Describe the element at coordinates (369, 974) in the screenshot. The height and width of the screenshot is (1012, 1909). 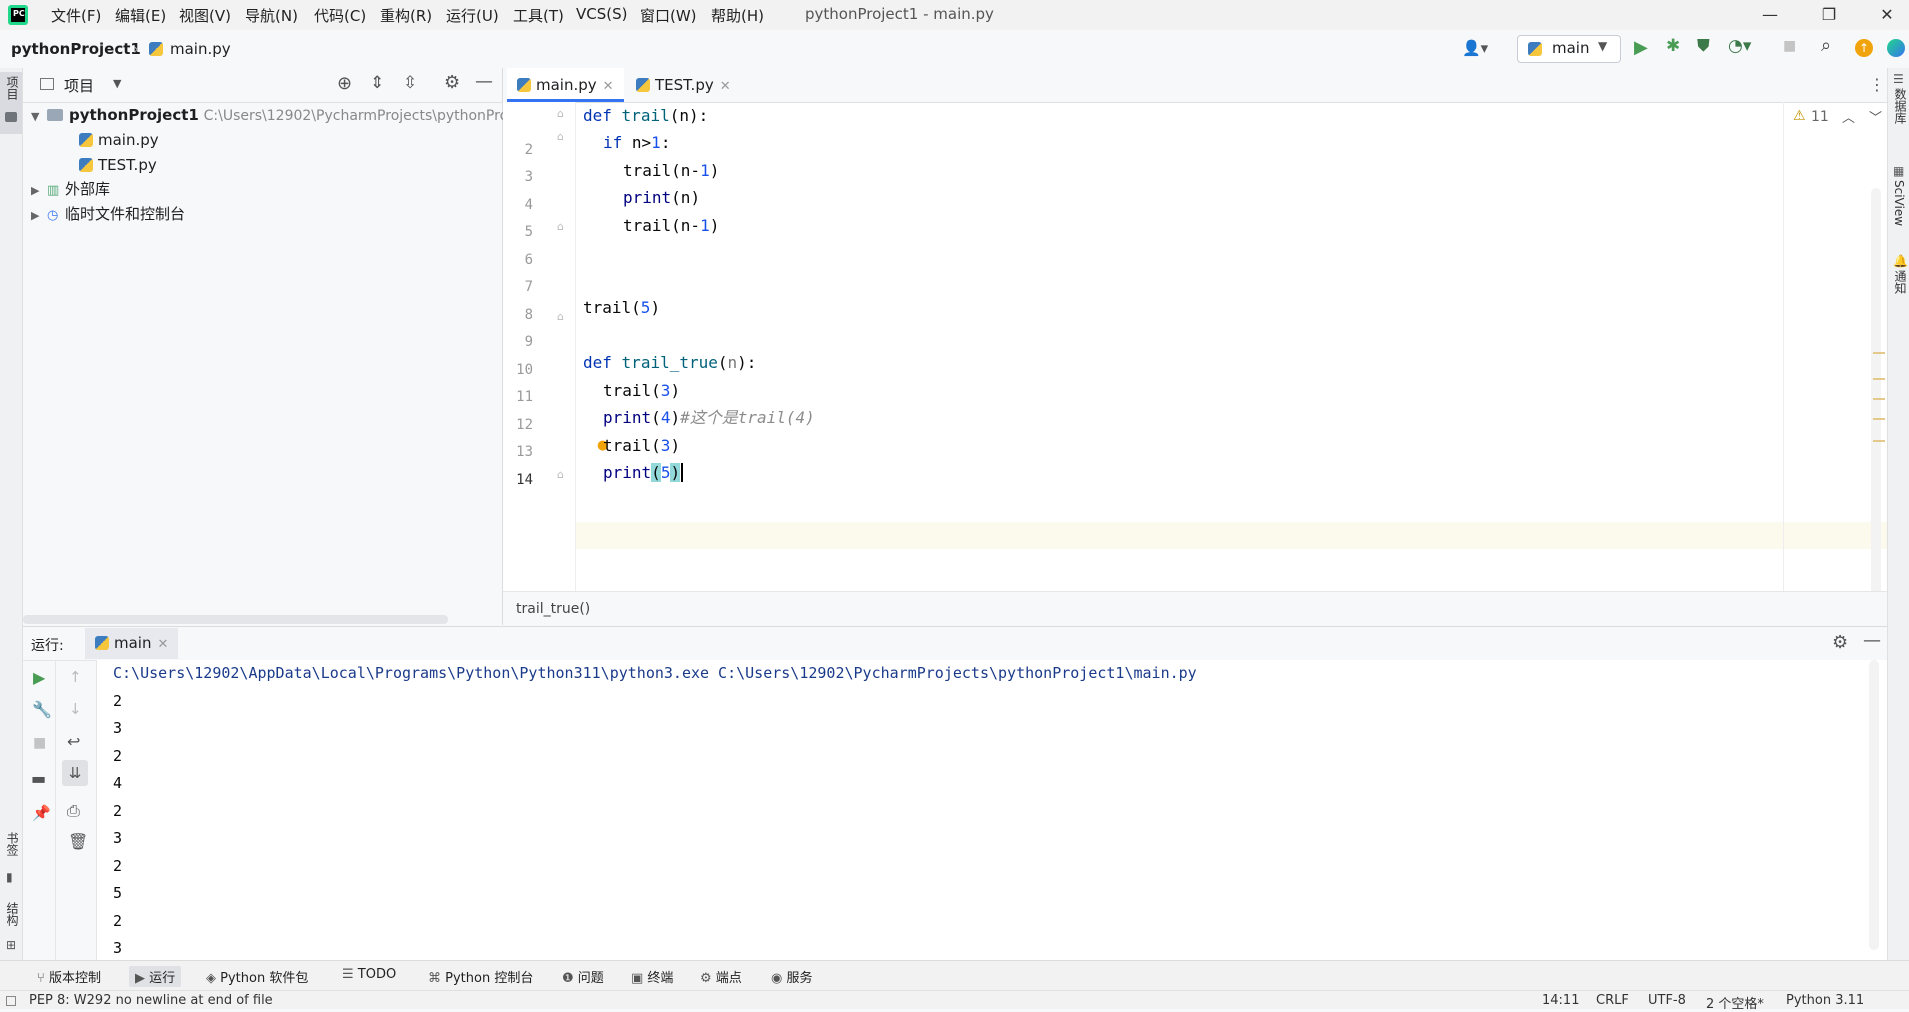
I see `tool-todo: ☰ TODO` at that location.